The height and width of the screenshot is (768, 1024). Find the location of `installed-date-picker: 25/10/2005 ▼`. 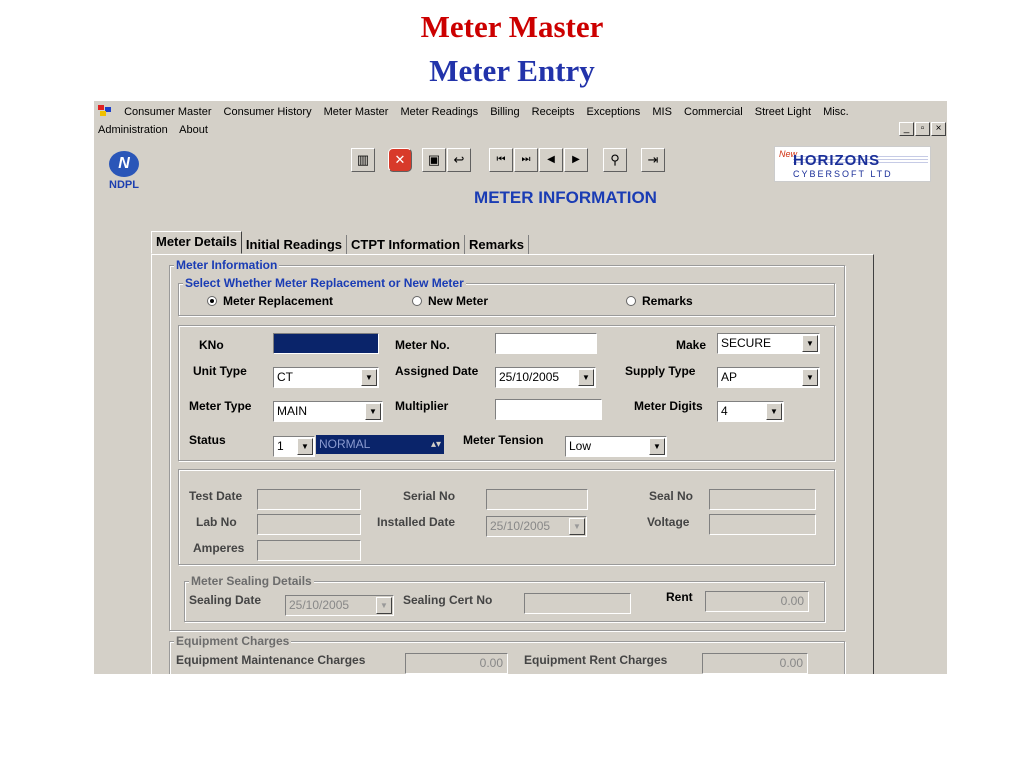

installed-date-picker: 25/10/2005 ▼ is located at coordinates (536, 526).